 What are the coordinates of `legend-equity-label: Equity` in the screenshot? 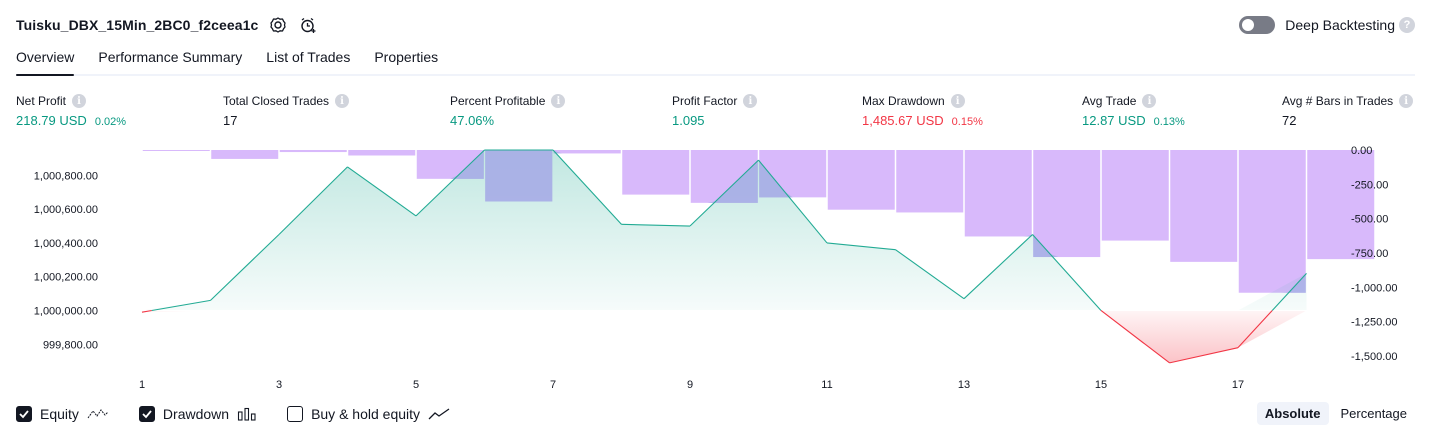 It's located at (59, 414).